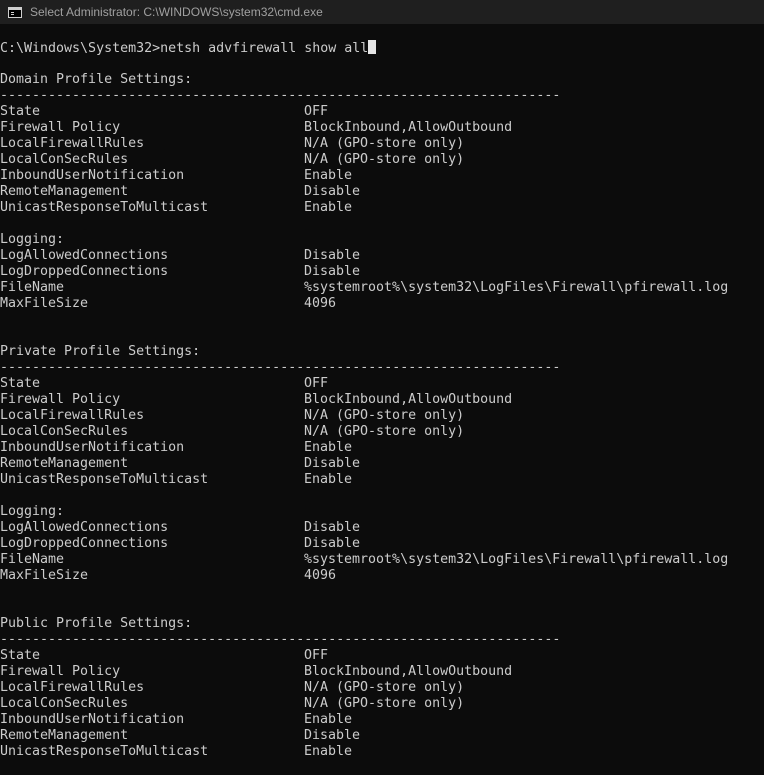 This screenshot has height=775, width=764. Describe the element at coordinates (264, 48) in the screenshot. I see `command-text: netsh advfirewall show all` at that location.